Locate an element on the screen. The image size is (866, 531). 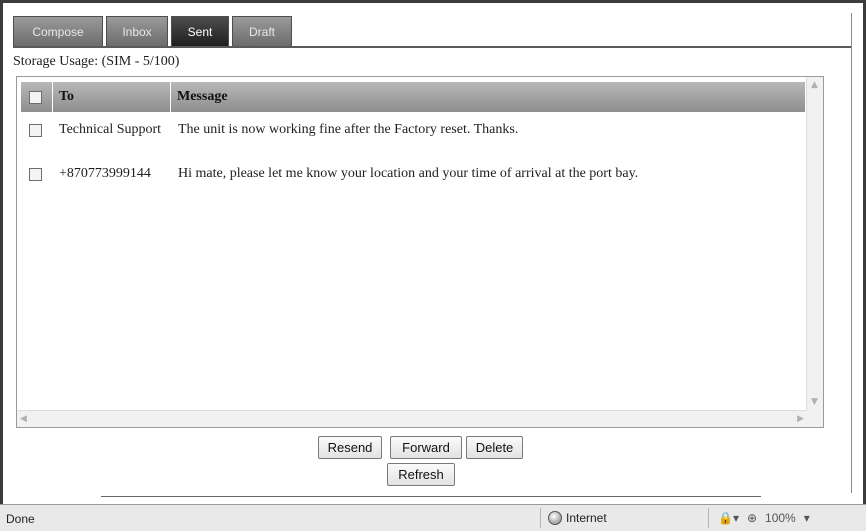
security-zone: Internet is located at coordinates (577, 518).